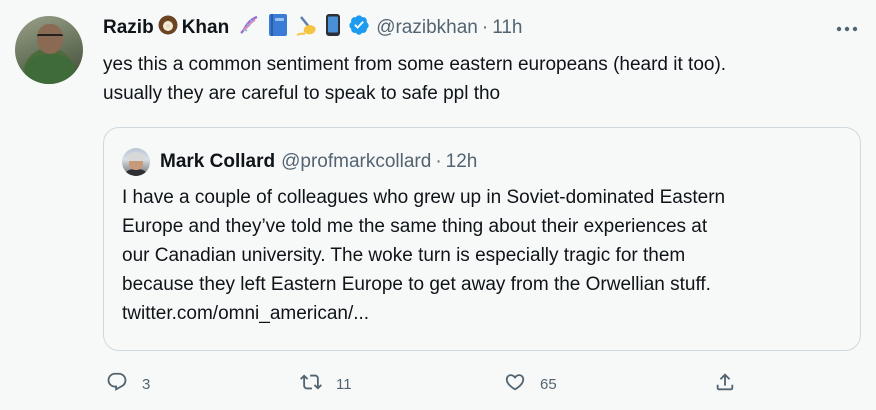 The width and height of the screenshot is (876, 410). Describe the element at coordinates (548, 384) in the screenshot. I see `like-count: 65` at that location.